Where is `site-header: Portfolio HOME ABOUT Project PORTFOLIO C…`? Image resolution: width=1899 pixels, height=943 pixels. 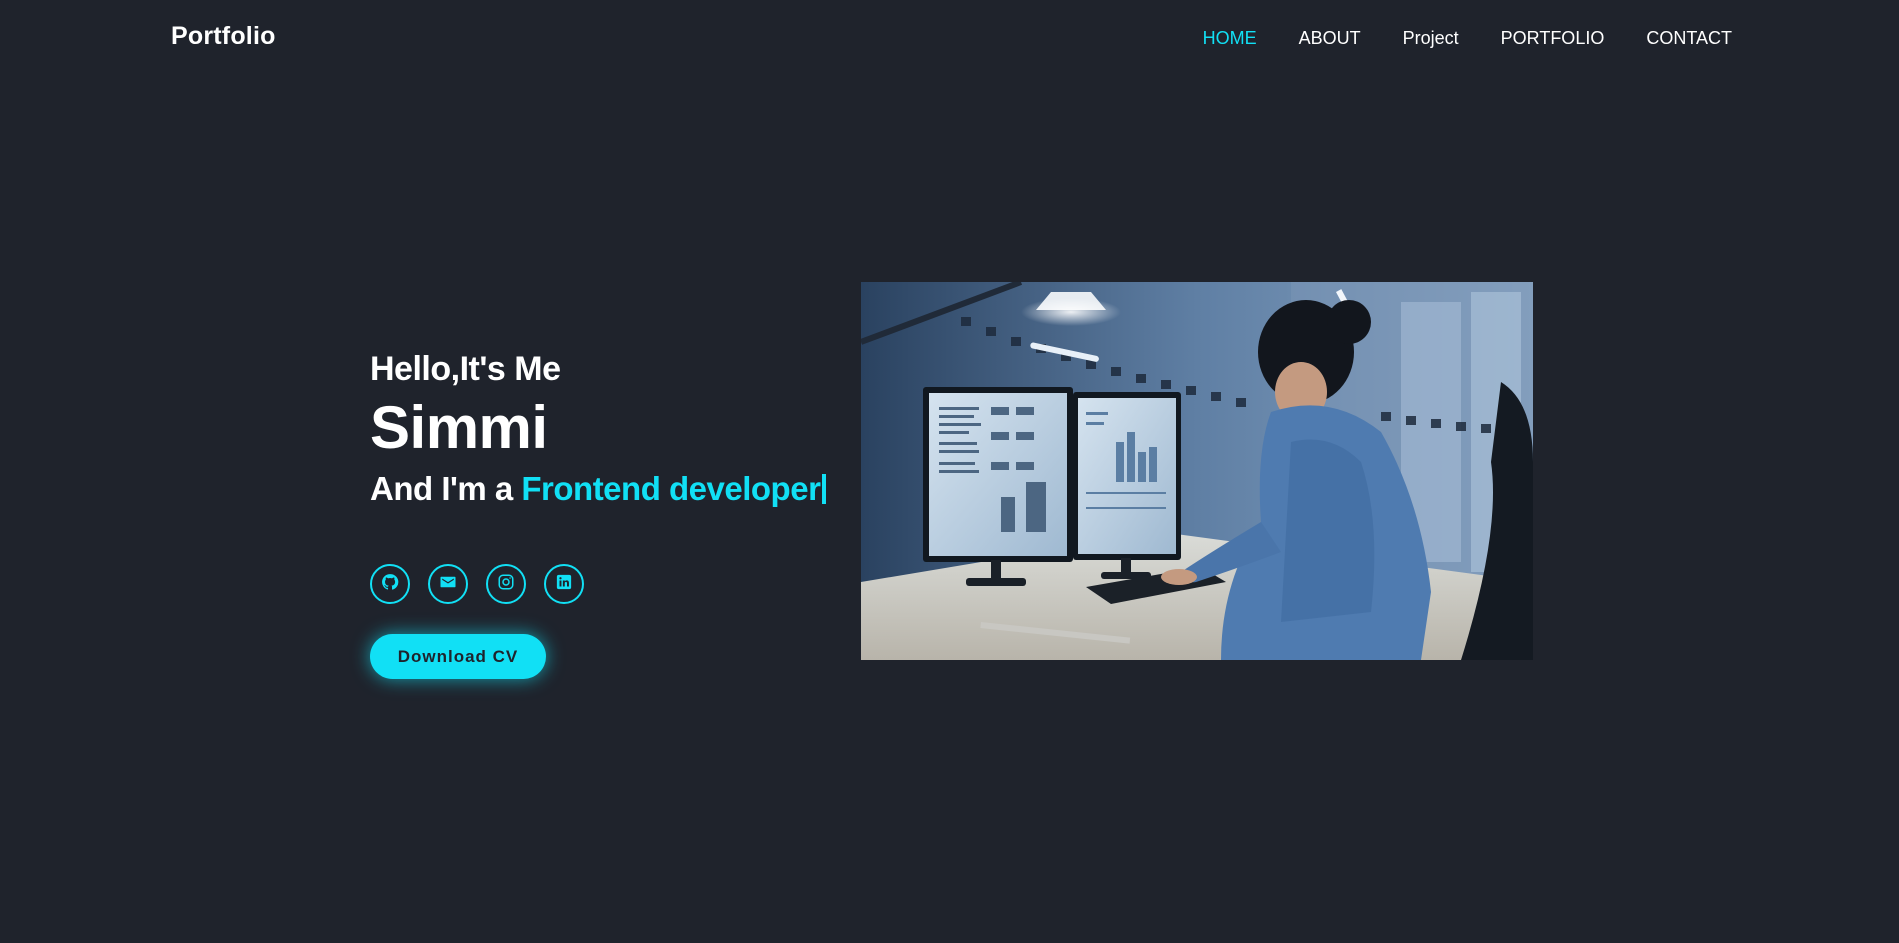
site-header: Portfolio HOME ABOUT Project PORTFOLIO C… is located at coordinates (949, 39).